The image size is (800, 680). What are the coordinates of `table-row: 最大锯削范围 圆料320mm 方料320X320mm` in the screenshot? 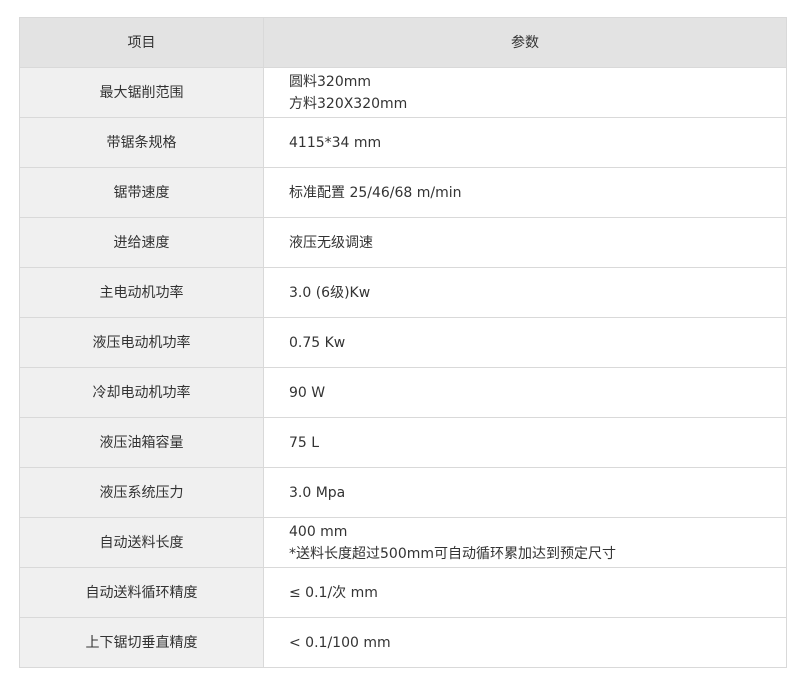 It's located at (403, 92).